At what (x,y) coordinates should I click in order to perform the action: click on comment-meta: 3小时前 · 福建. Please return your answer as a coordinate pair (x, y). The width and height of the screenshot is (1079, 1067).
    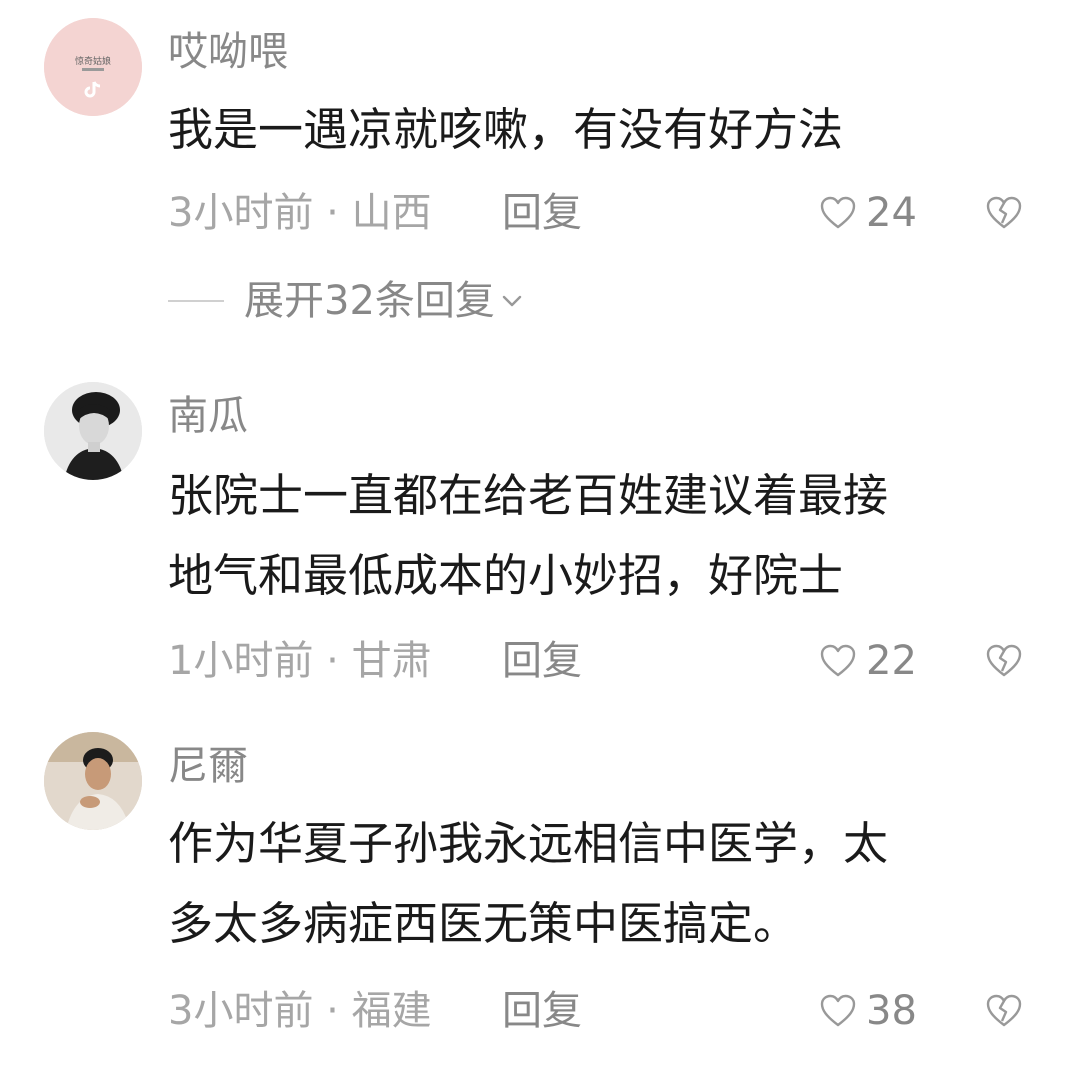
    Looking at the image, I should click on (300, 1011).